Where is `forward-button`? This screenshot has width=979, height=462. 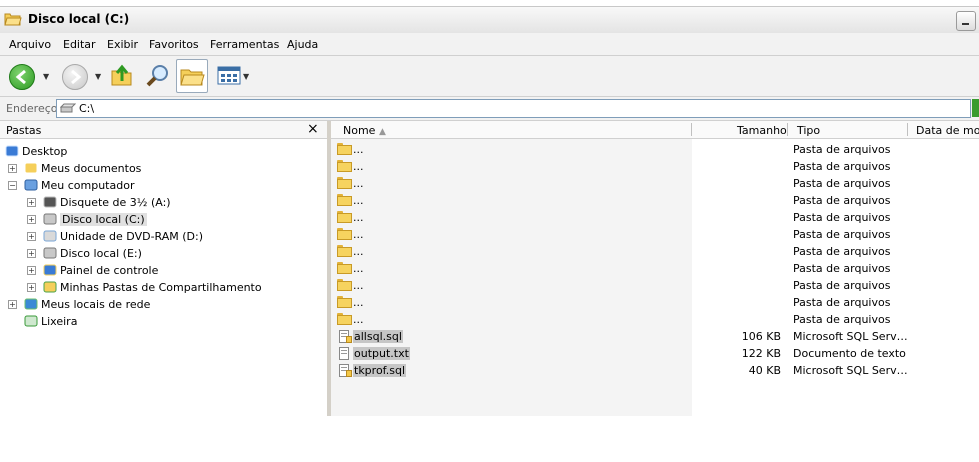 forward-button is located at coordinates (75, 77).